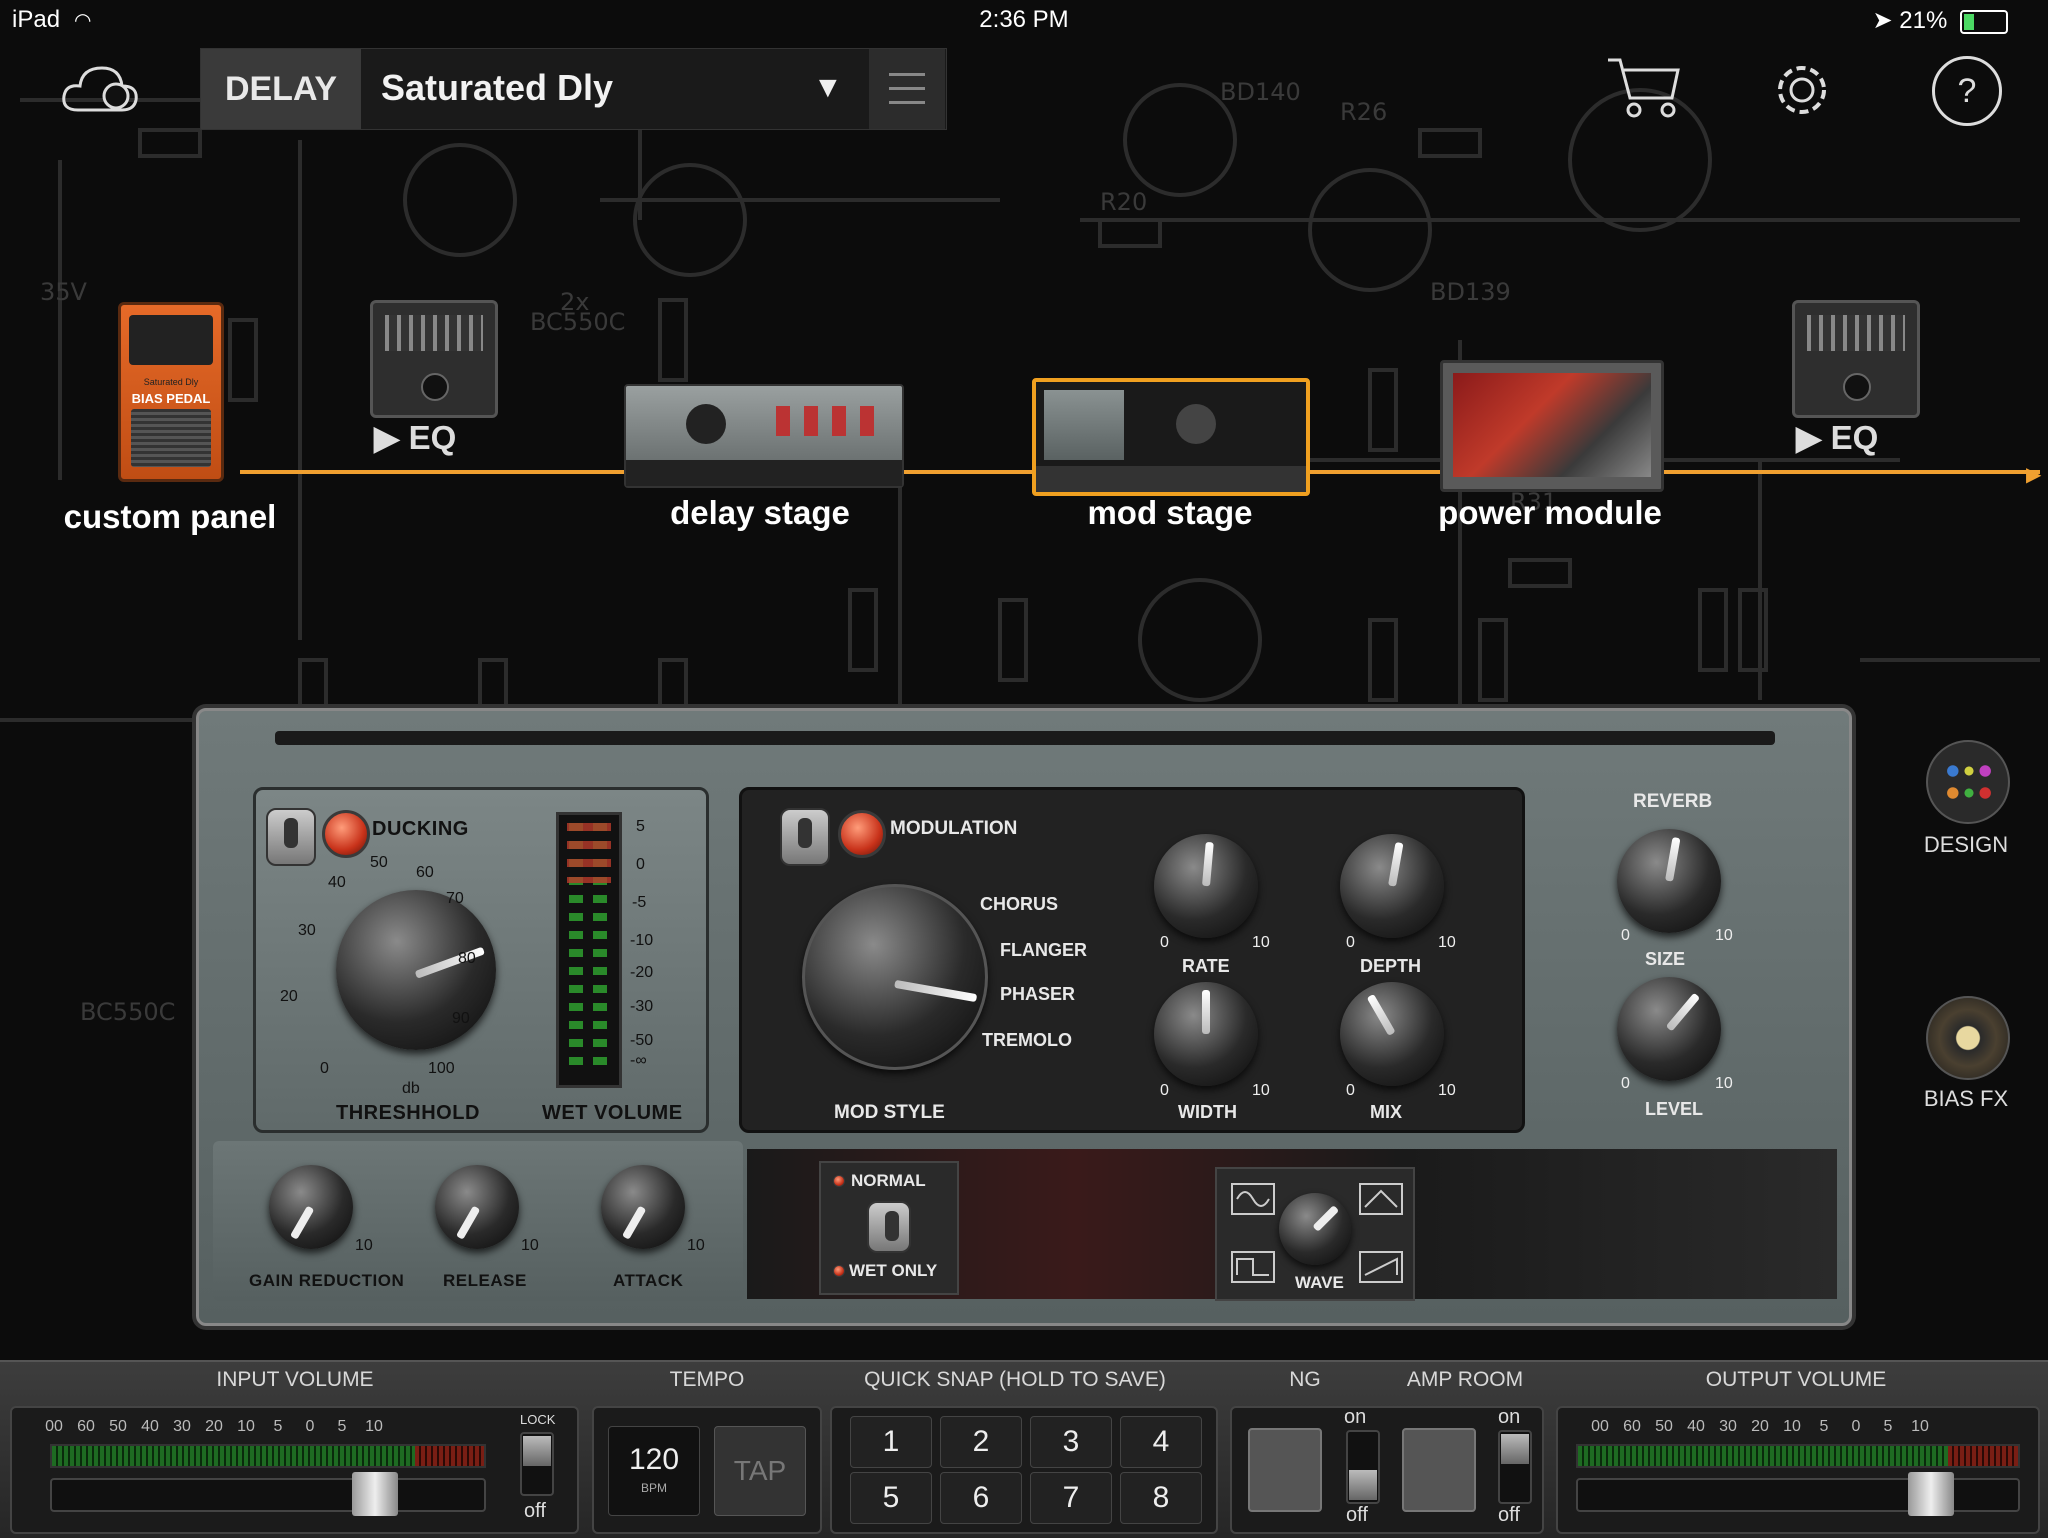  What do you see at coordinates (639, 902) in the screenshot?
I see `wet-scale-minus-5: -5` at bounding box center [639, 902].